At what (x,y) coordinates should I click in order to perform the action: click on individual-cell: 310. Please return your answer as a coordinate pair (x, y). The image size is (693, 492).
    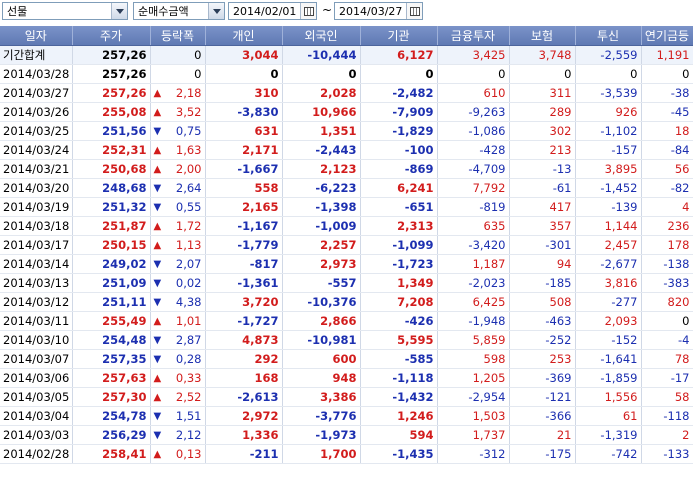
    Looking at the image, I should click on (244, 93).